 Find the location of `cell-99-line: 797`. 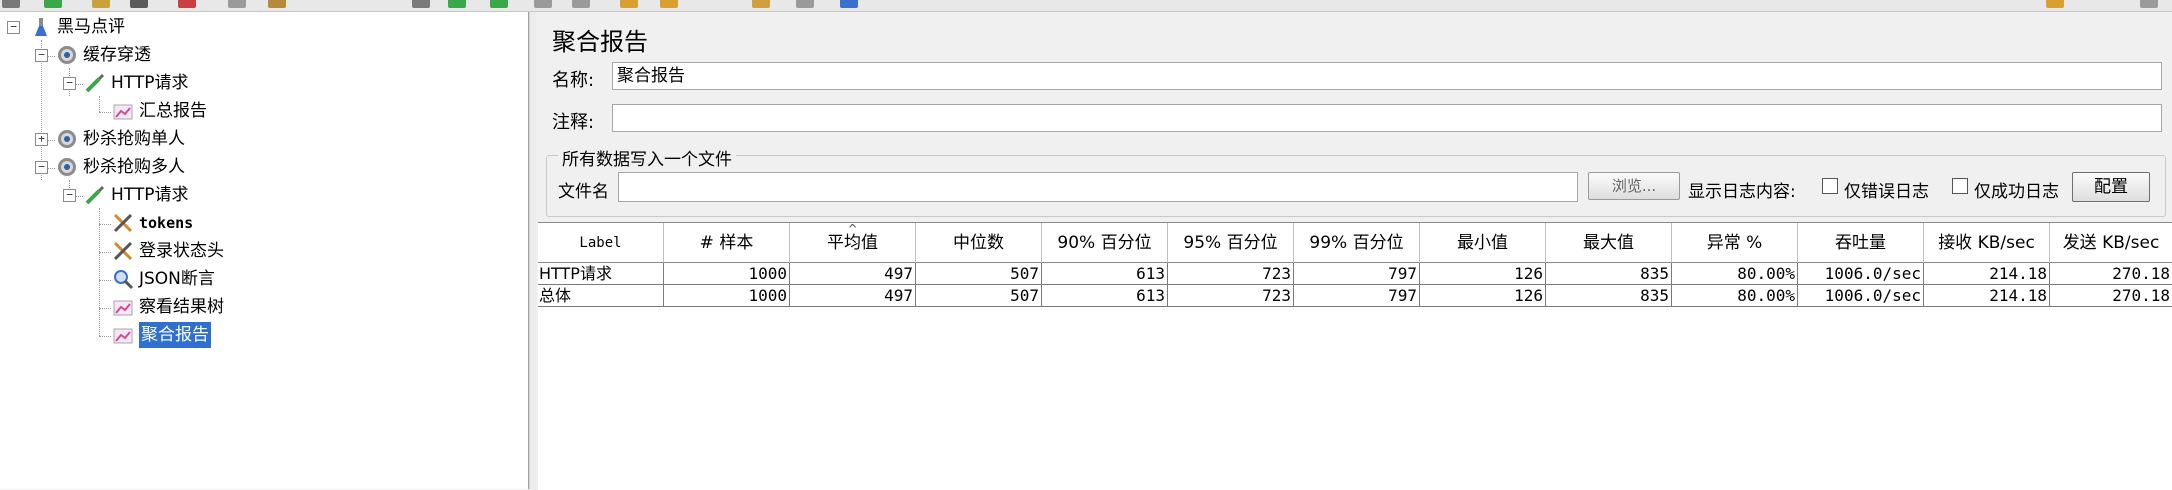

cell-99-line: 797 is located at coordinates (1357, 296).